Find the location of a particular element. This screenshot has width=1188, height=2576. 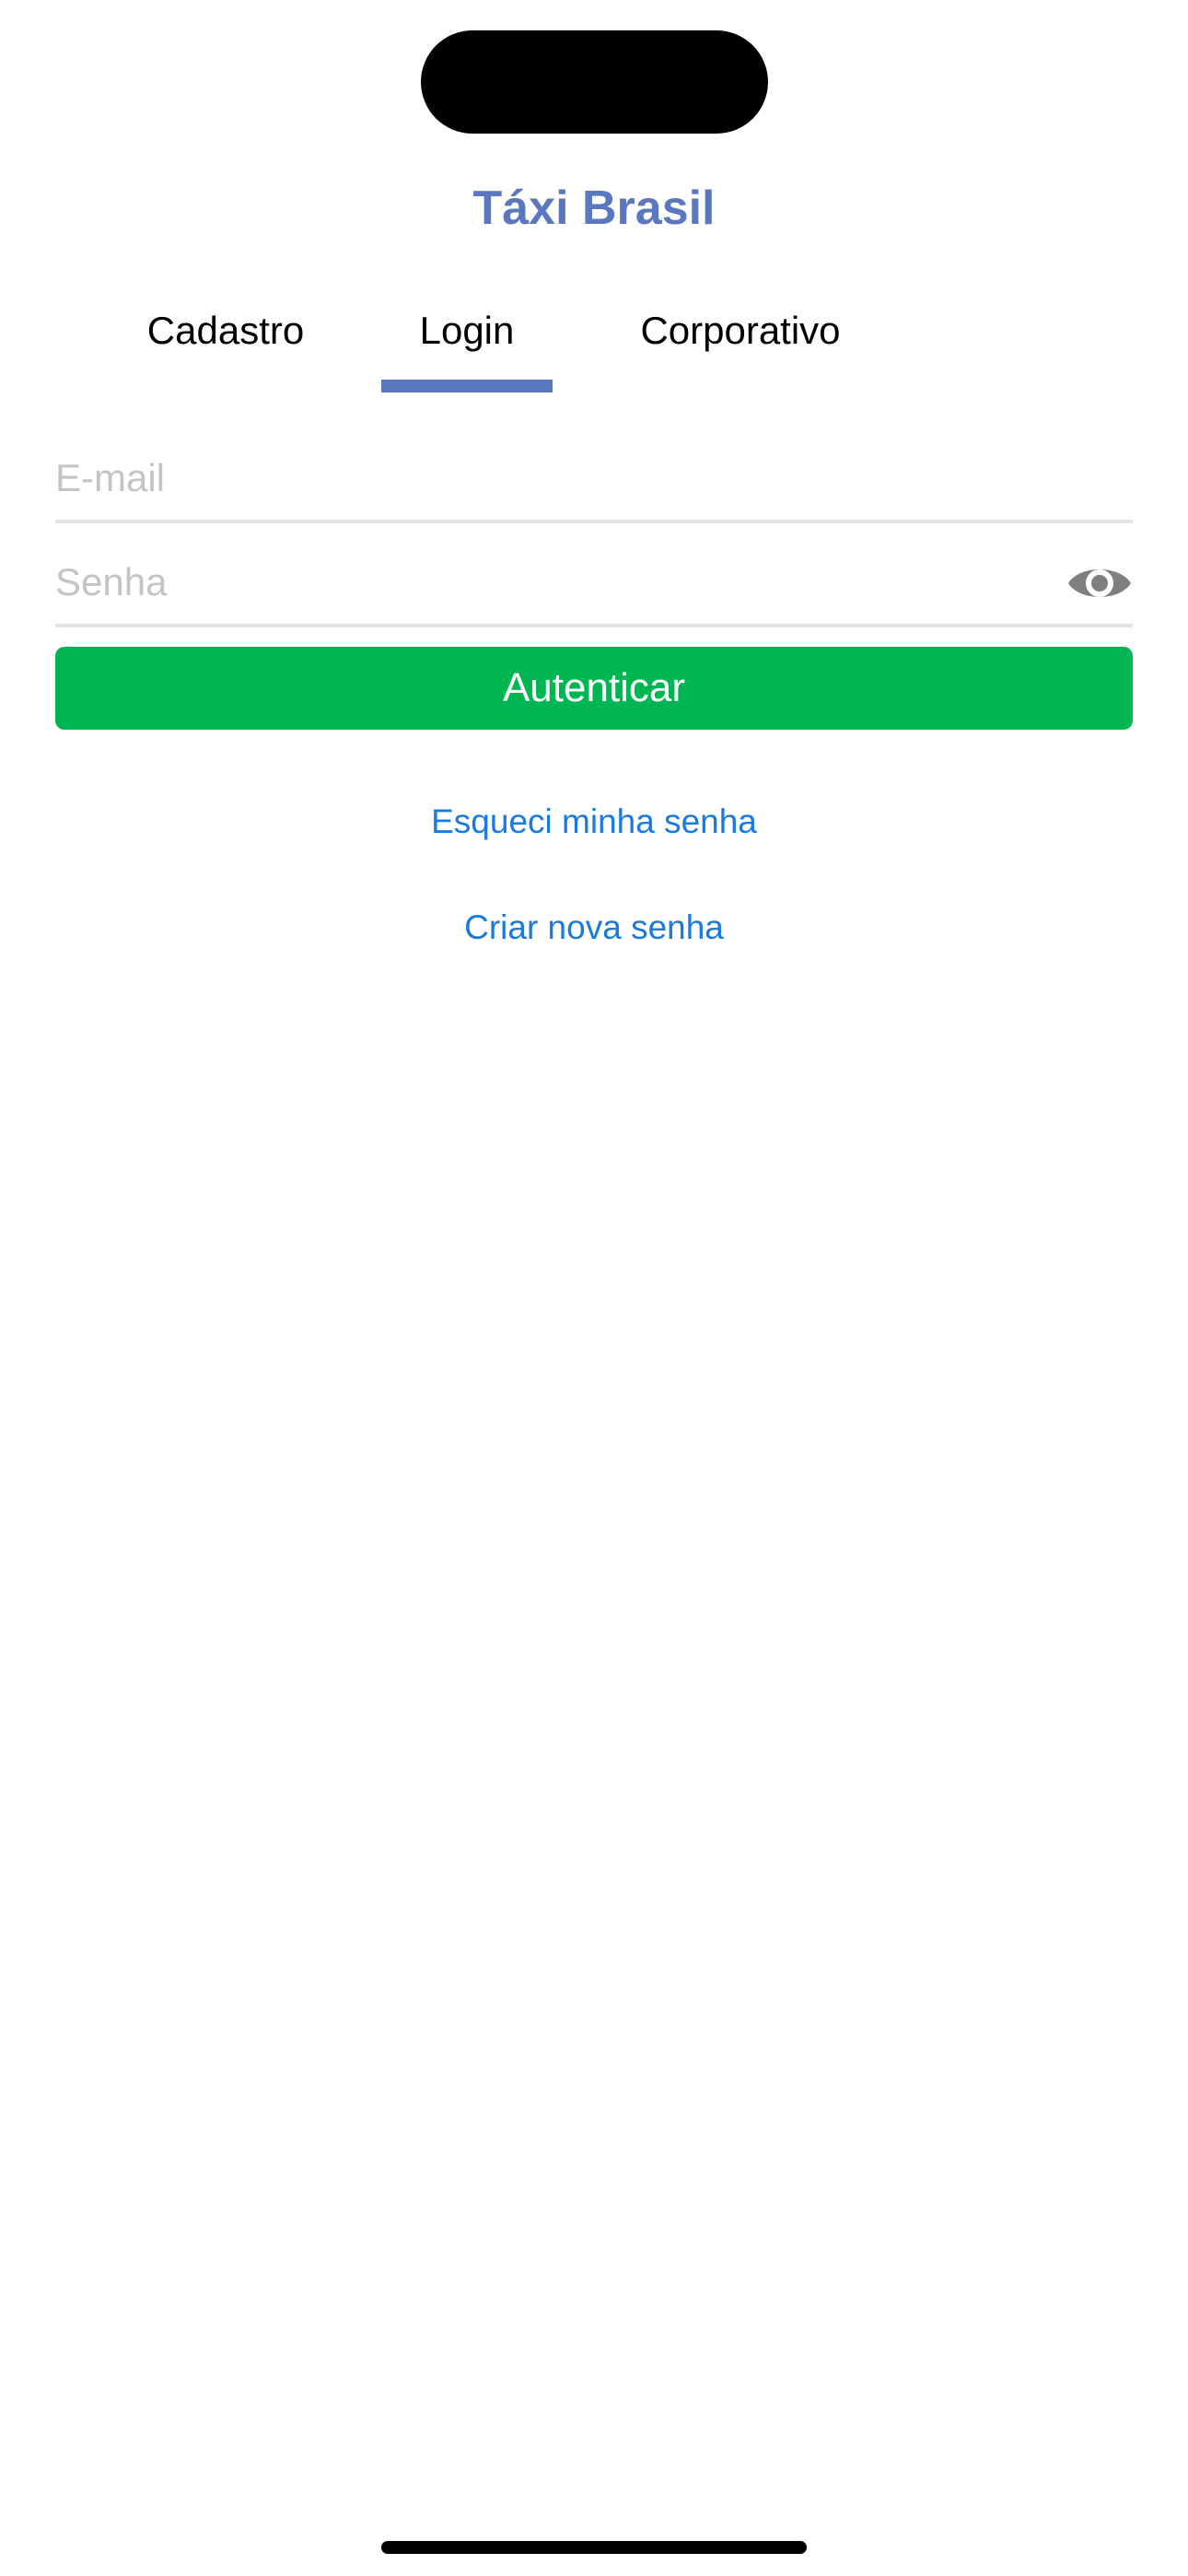

active-tab-indicator is located at coordinates (467, 386).